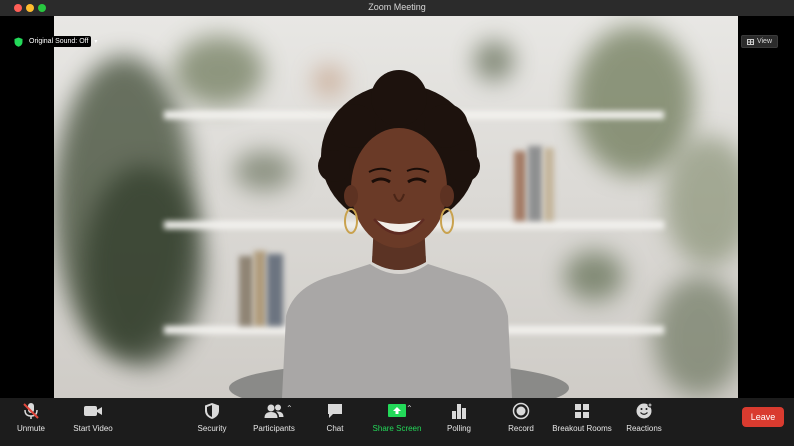  I want to click on original-sound-label: Original Sound: Off, so click(59, 41).